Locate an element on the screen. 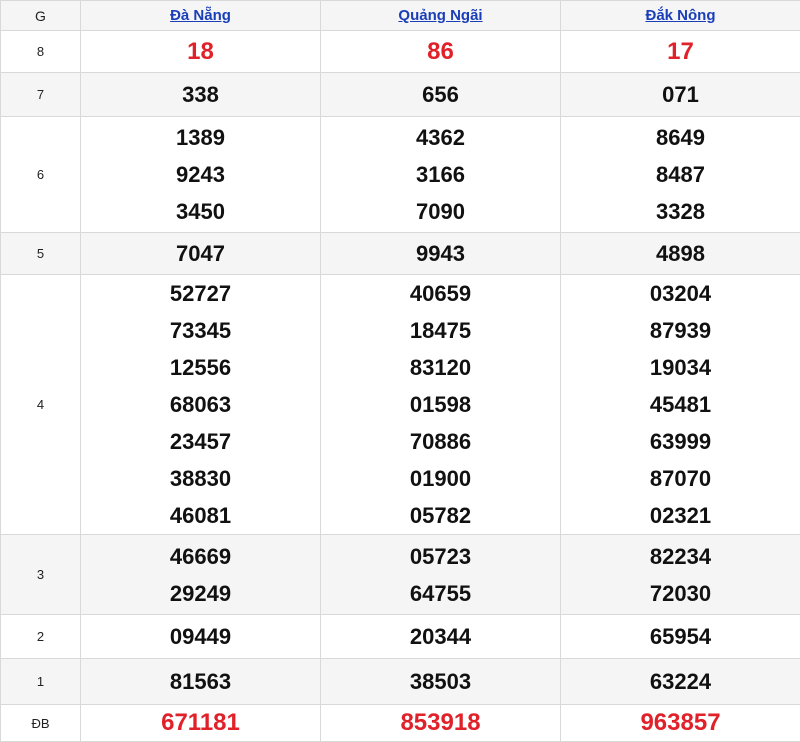 The height and width of the screenshot is (742, 800). result-cell: 963857 is located at coordinates (680, 723).